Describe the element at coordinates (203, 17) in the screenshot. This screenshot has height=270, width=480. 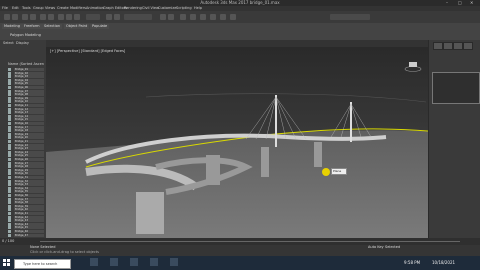
I see `schematic-icon` at that location.